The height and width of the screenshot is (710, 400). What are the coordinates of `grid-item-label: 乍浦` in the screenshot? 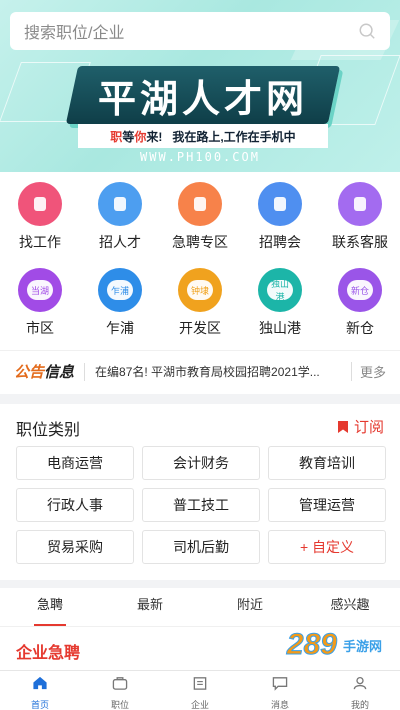 It's located at (120, 328).